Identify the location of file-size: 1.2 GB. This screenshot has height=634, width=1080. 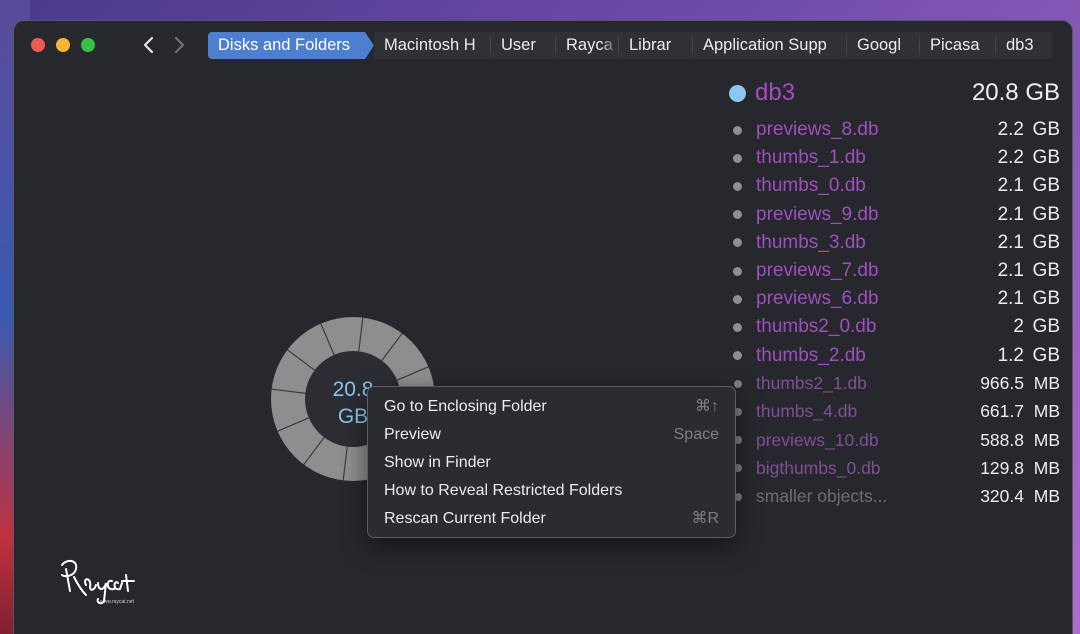
(1028, 355).